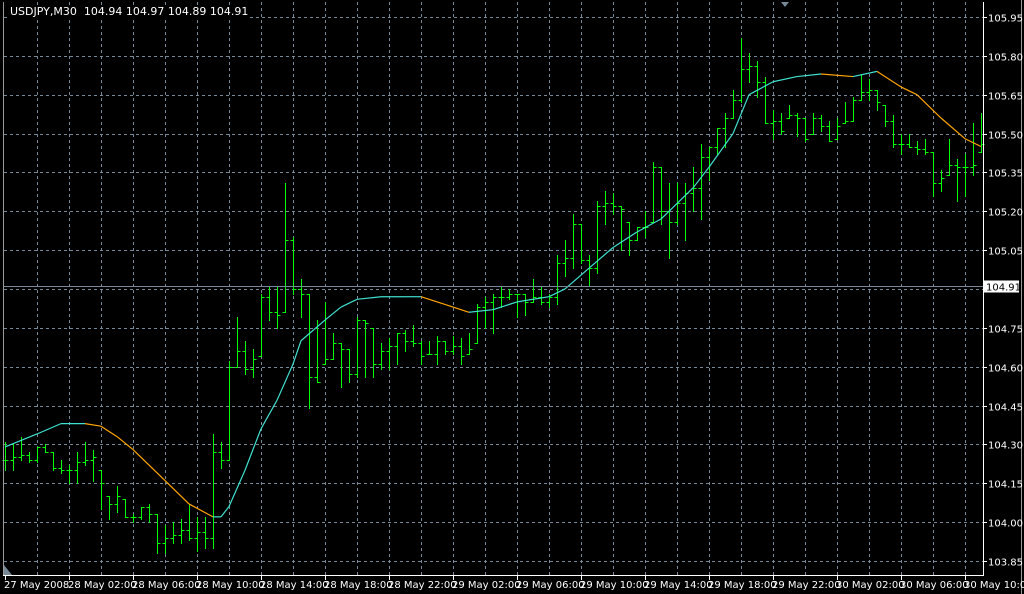  Describe the element at coordinates (422, 585) in the screenshot. I see `time-tick-label: 28 May 22:00` at that location.